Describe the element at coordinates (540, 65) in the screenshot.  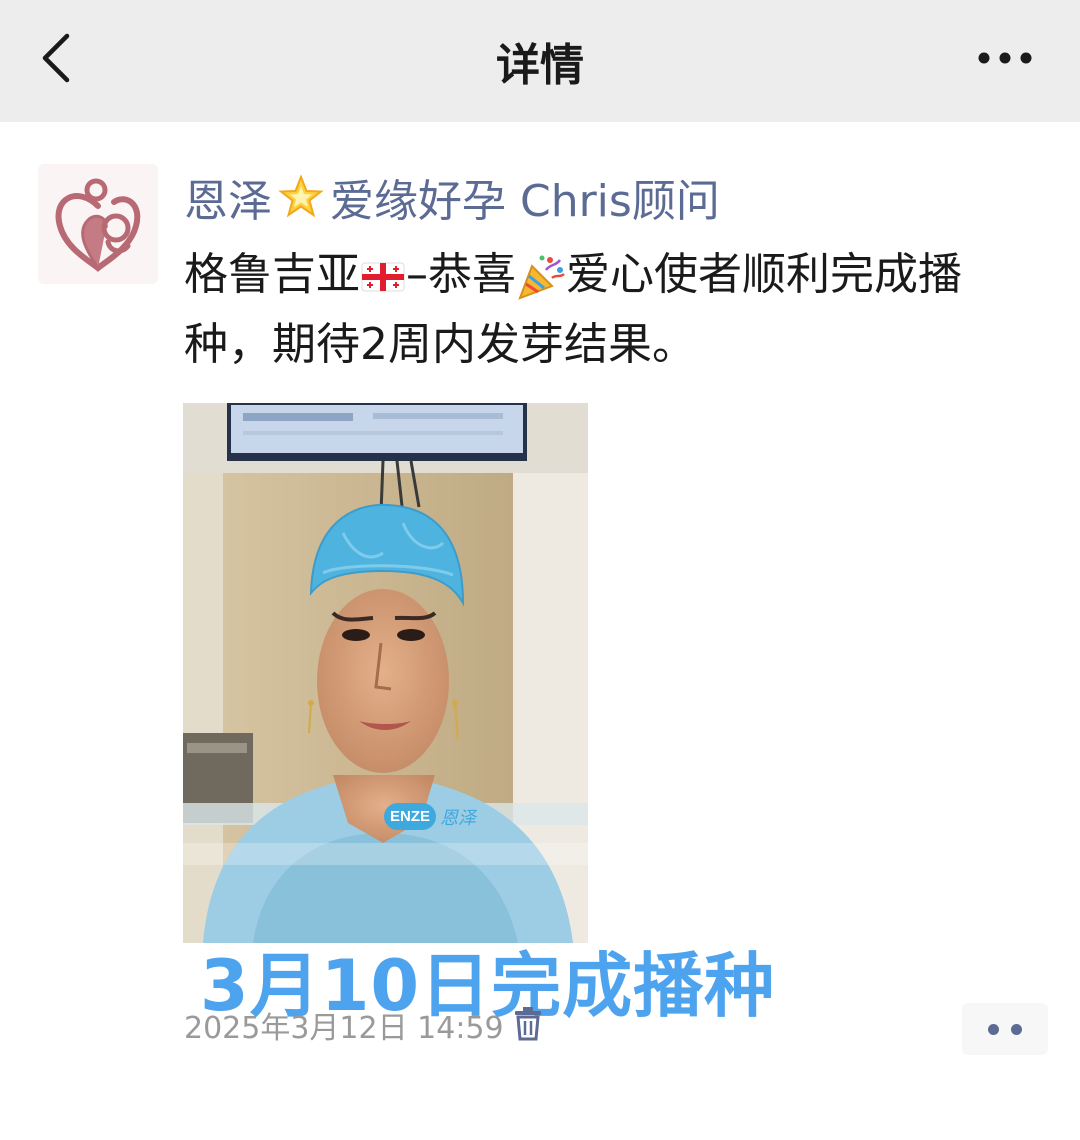
I see `page-title: 详情` at that location.